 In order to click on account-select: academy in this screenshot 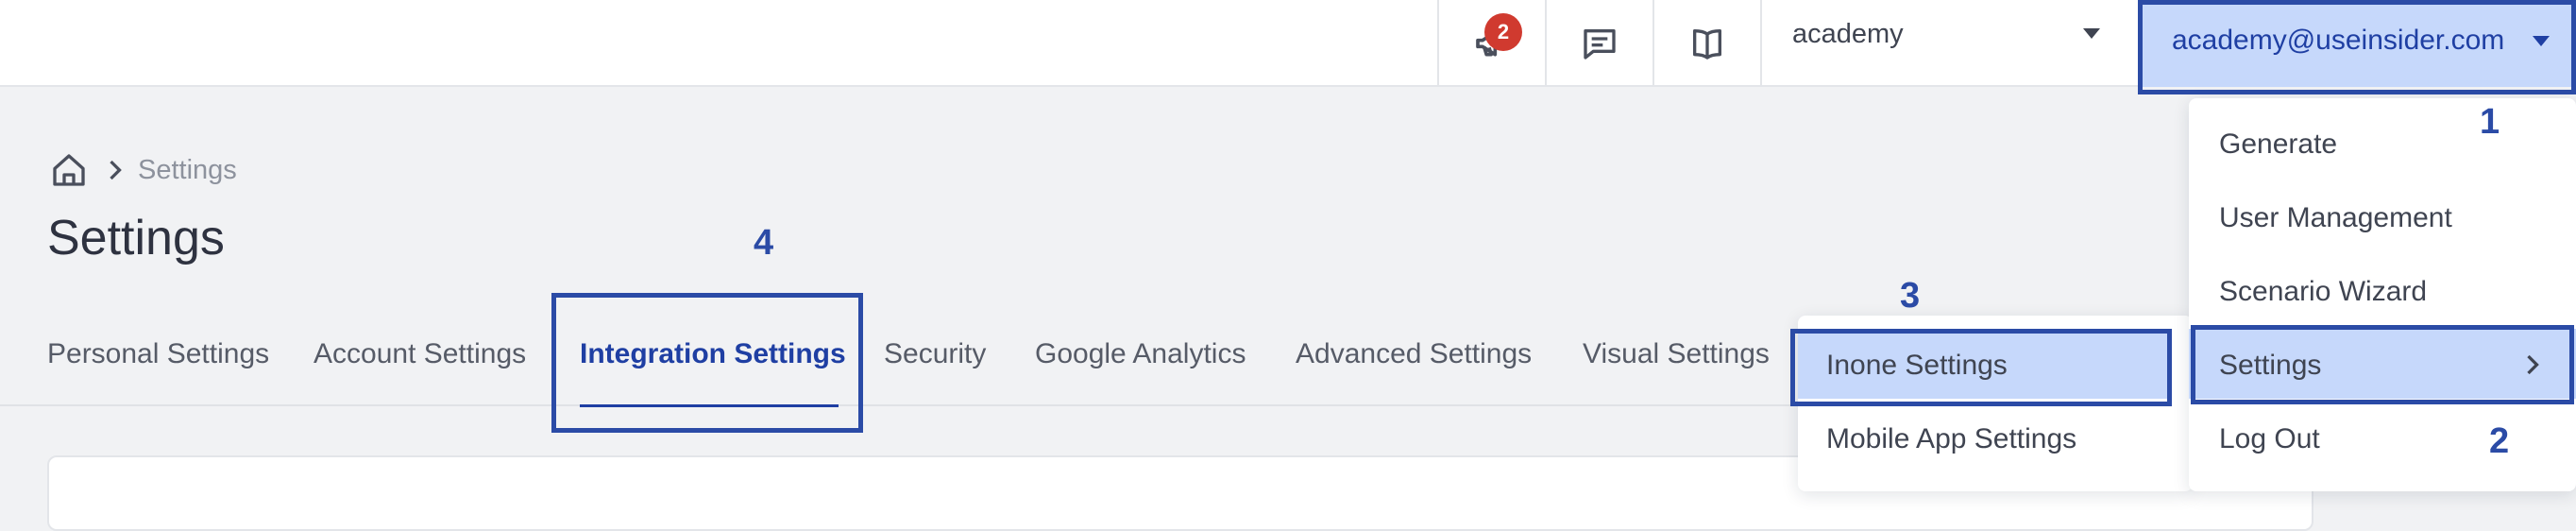, I will do `click(1949, 43)`.